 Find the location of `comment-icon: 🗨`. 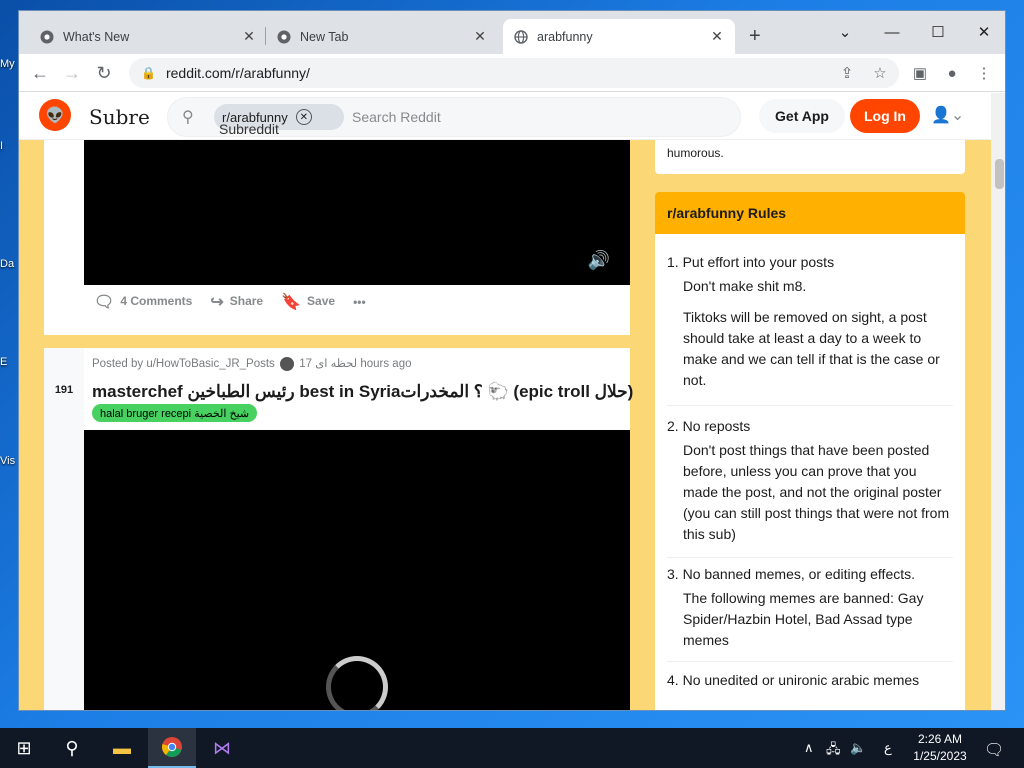

comment-icon: 🗨 is located at coordinates (104, 302).